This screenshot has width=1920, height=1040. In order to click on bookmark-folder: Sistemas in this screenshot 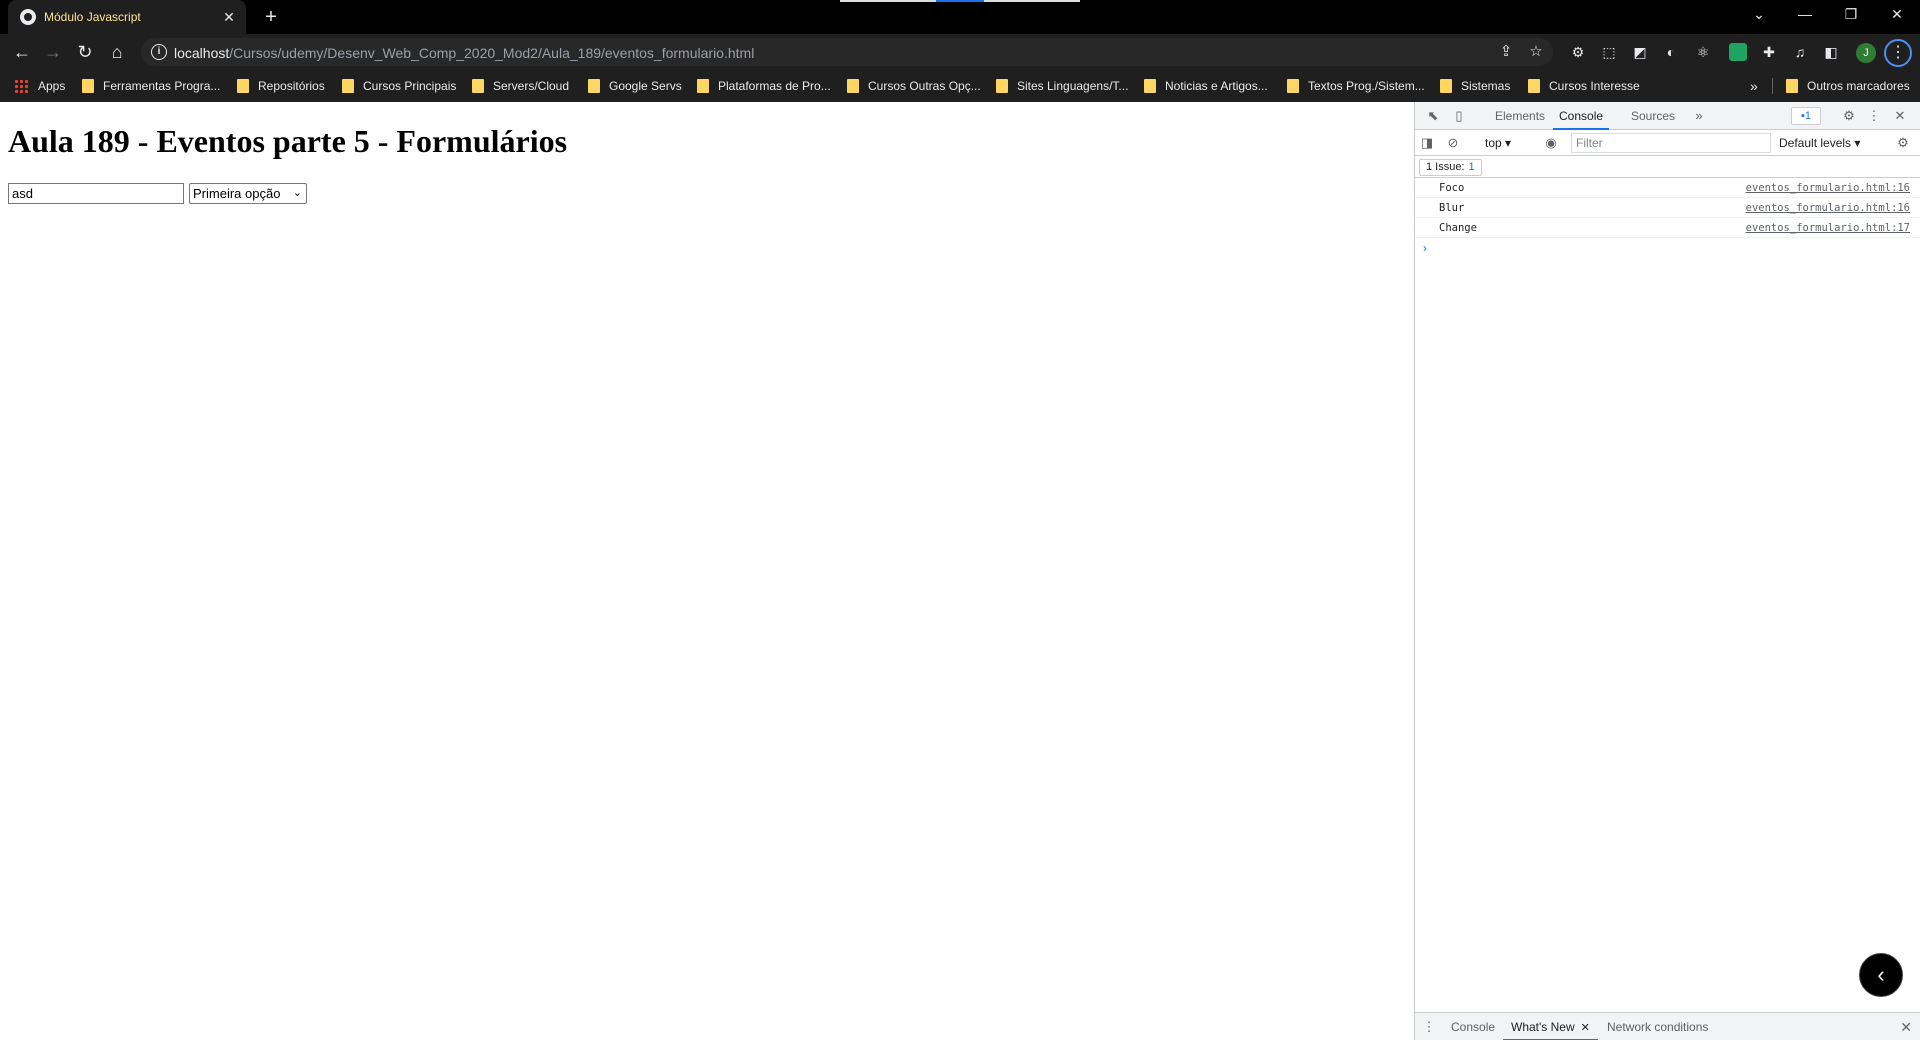, I will do `click(1475, 86)`.